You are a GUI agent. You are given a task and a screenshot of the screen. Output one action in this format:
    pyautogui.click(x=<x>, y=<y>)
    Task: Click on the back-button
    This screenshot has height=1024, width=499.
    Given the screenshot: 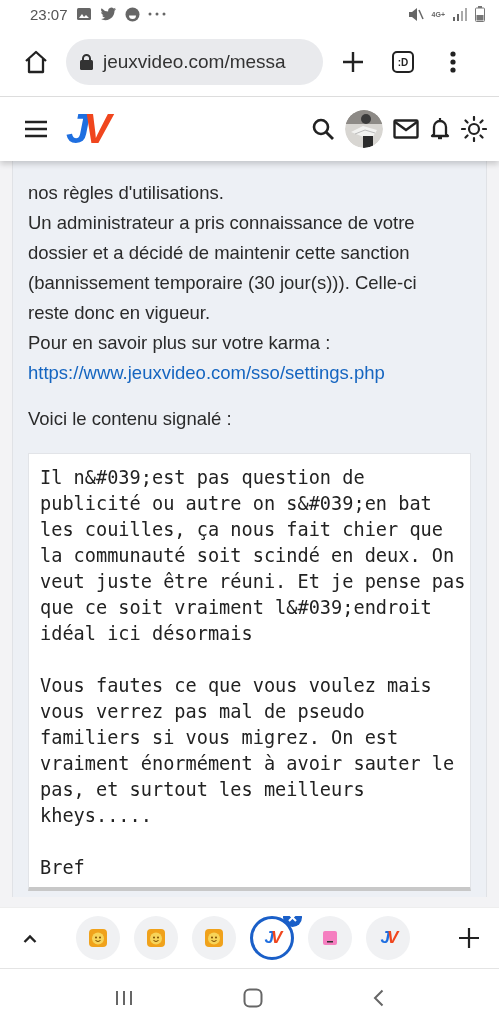 What is the action you would take?
    pyautogui.click(x=378, y=997)
    